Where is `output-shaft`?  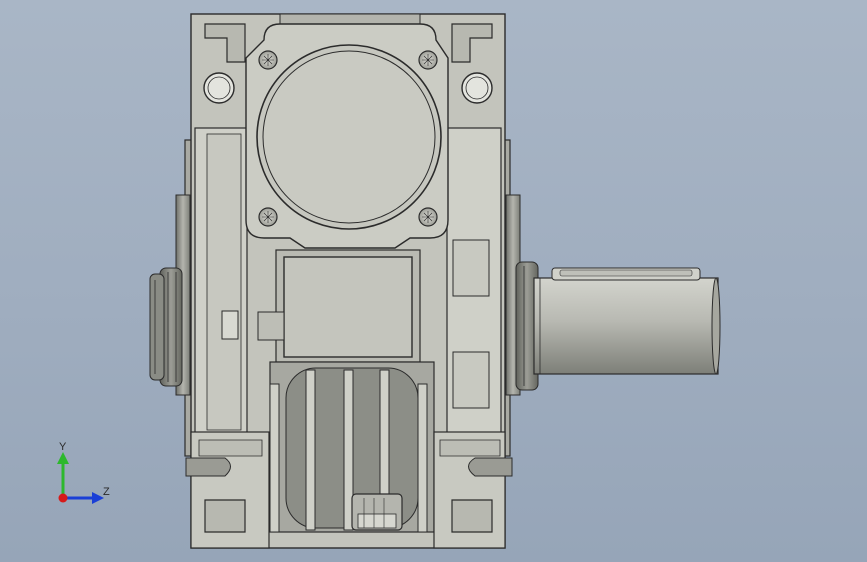
output-shaft is located at coordinates (627, 321).